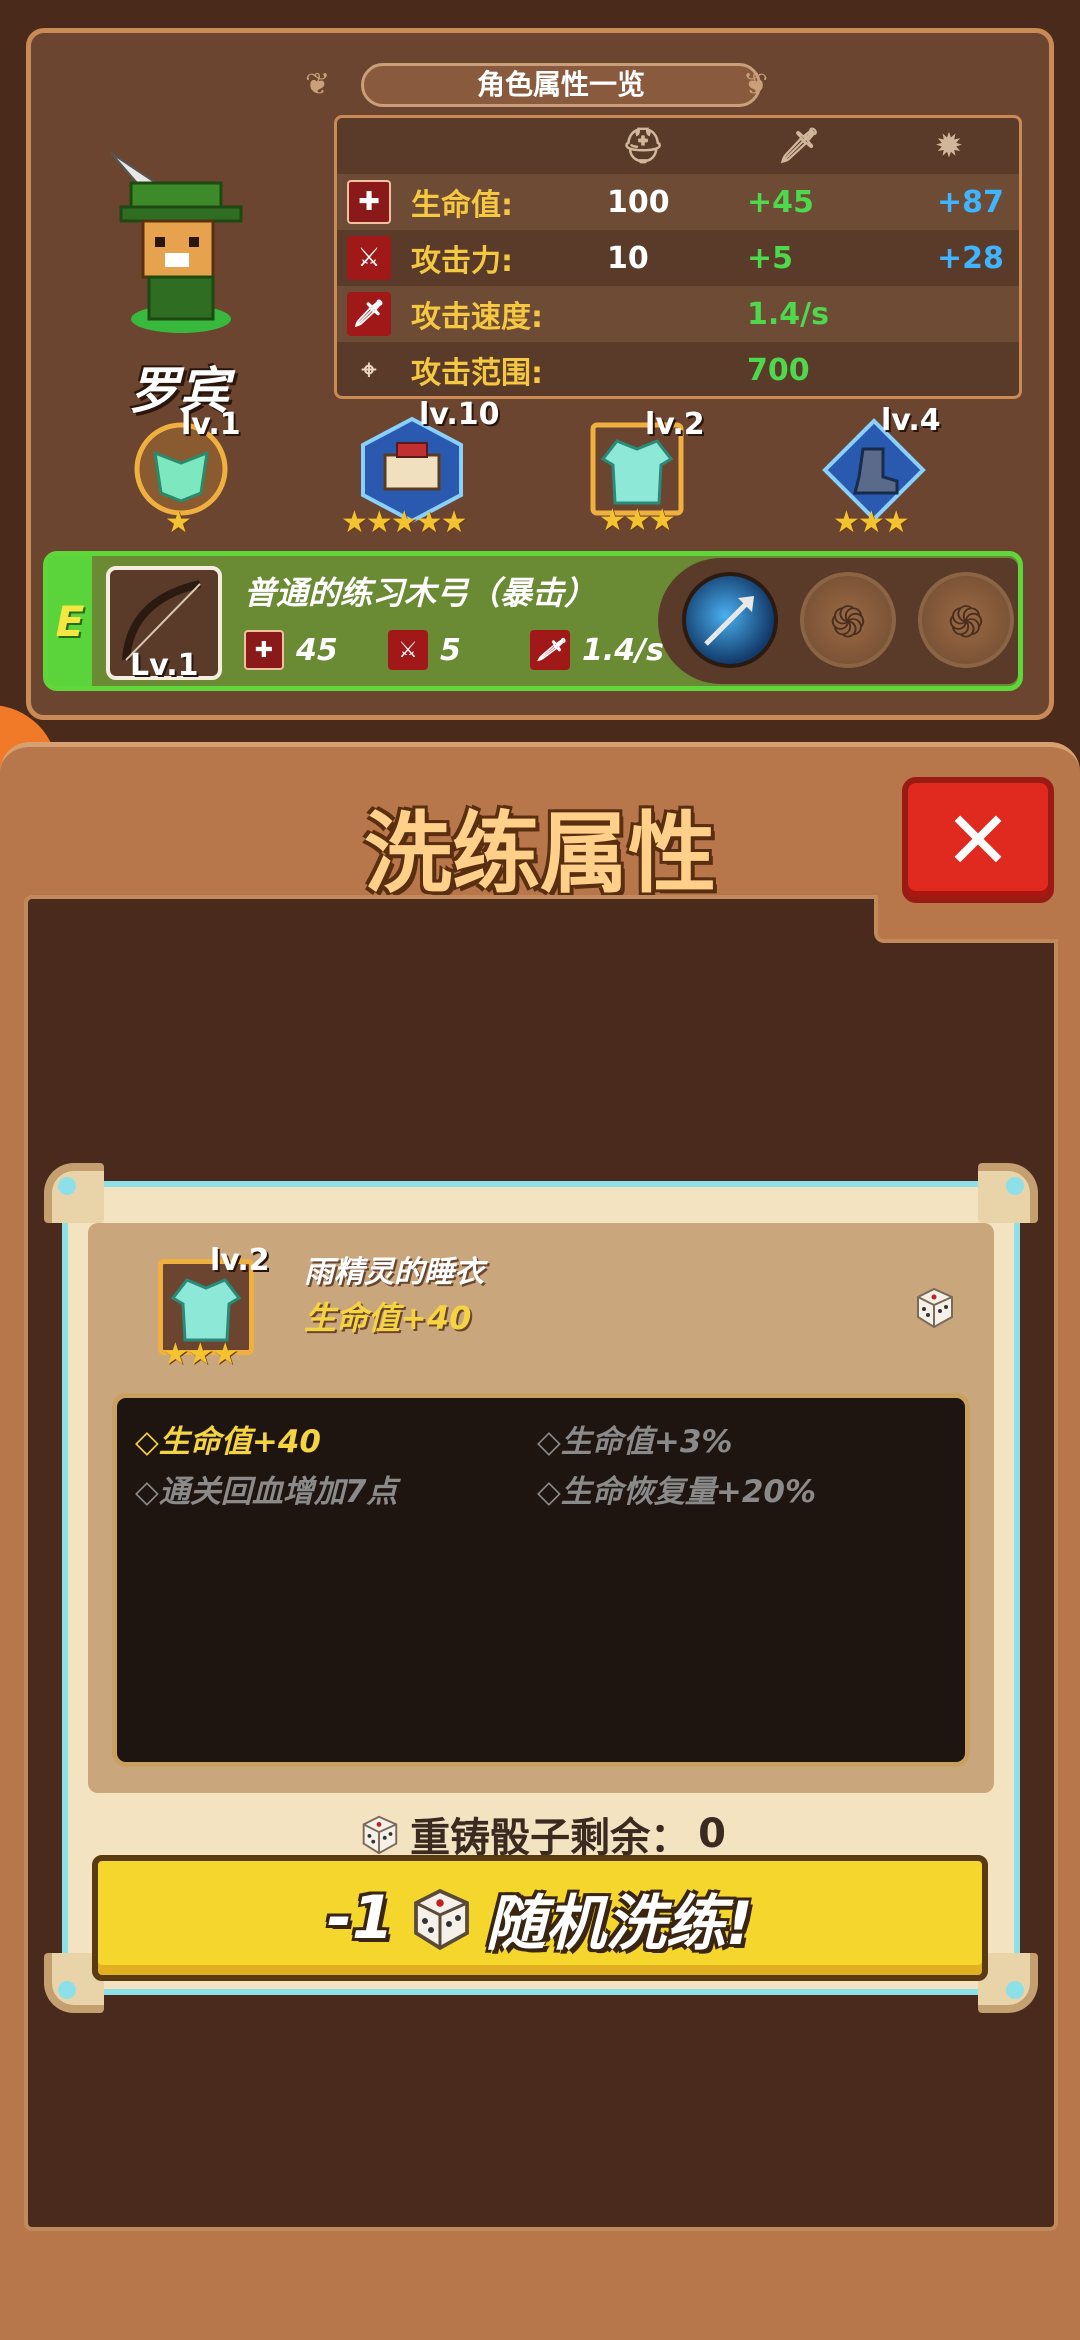  Describe the element at coordinates (176, 242) in the screenshot. I see `hero-avatar-icon` at that location.